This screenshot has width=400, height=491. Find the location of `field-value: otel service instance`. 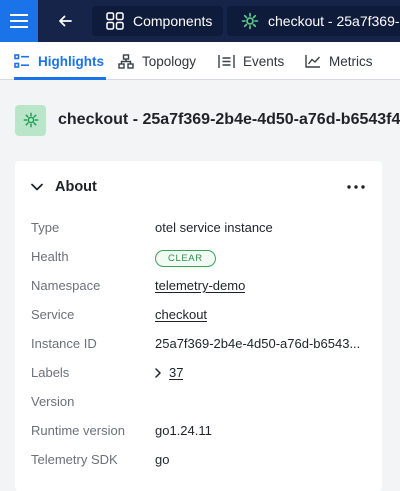

field-value: otel service instance is located at coordinates (214, 227).